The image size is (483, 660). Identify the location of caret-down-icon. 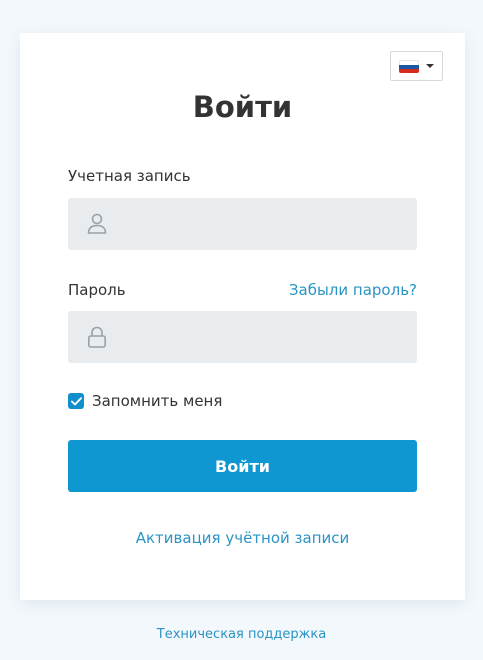
(430, 66).